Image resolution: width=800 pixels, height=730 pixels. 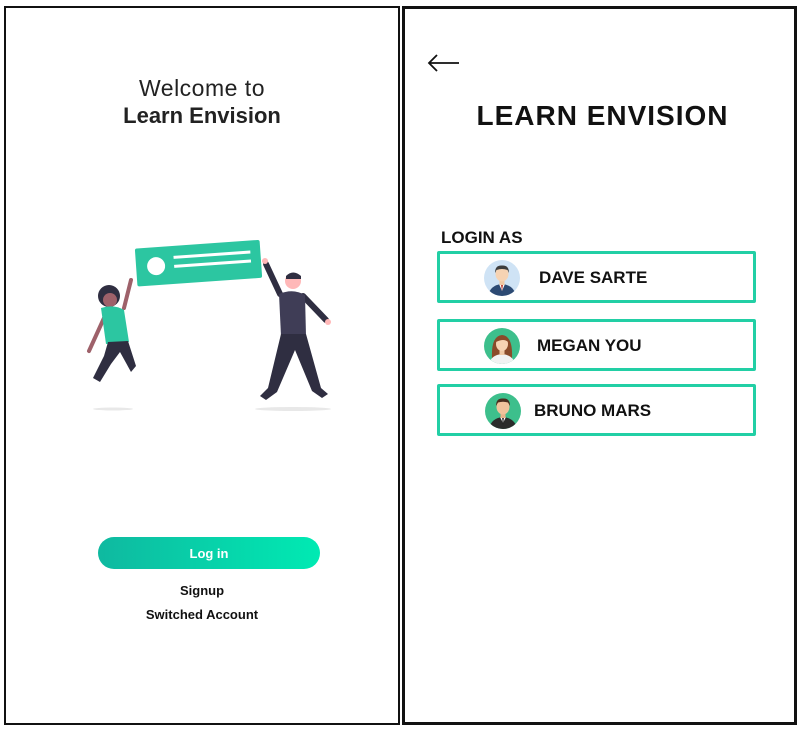 What do you see at coordinates (209, 553) in the screenshot?
I see `login-button: Log in` at bounding box center [209, 553].